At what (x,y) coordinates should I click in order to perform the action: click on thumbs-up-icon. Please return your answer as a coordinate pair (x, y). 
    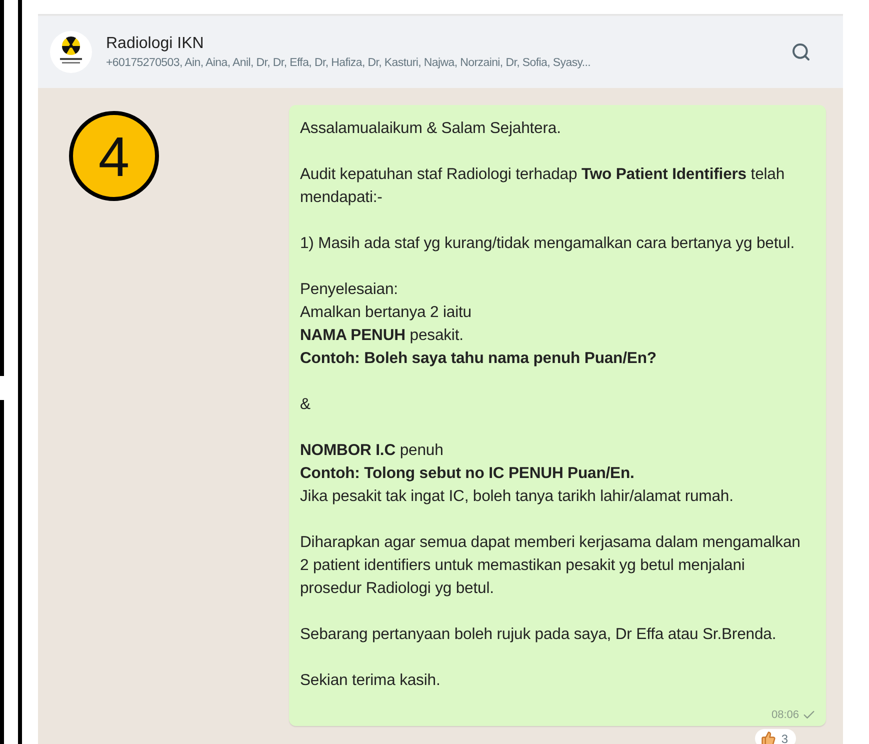
    Looking at the image, I should click on (768, 737).